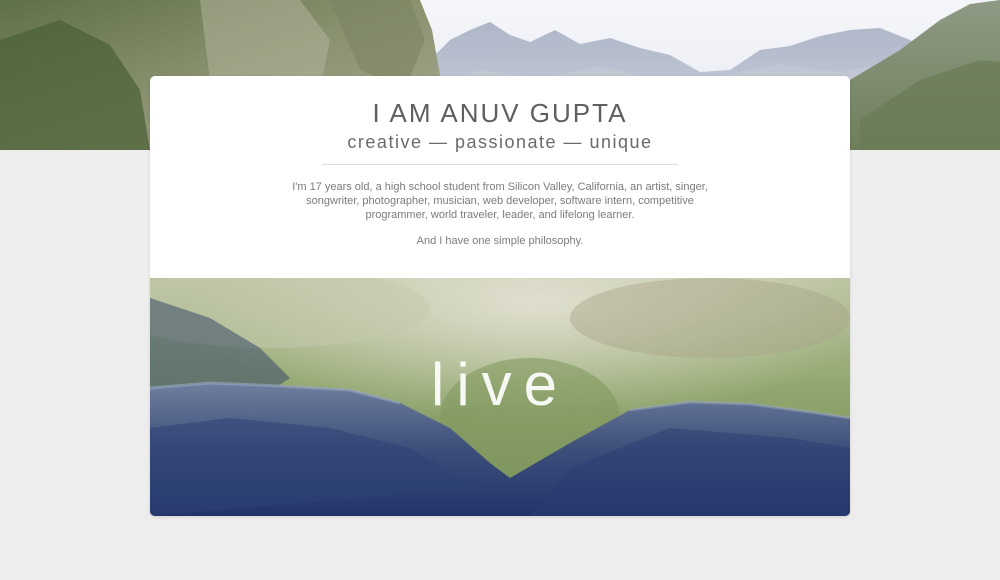  What do you see at coordinates (500, 113) in the screenshot?
I see `page-title: I AM ANUV GUPTA` at bounding box center [500, 113].